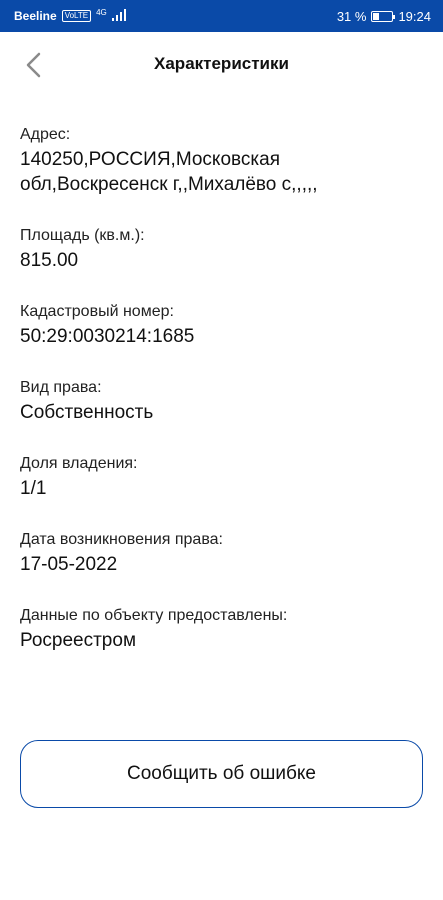 This screenshot has width=443, height=900. What do you see at coordinates (376, 16) in the screenshot?
I see `battery-fill` at bounding box center [376, 16].